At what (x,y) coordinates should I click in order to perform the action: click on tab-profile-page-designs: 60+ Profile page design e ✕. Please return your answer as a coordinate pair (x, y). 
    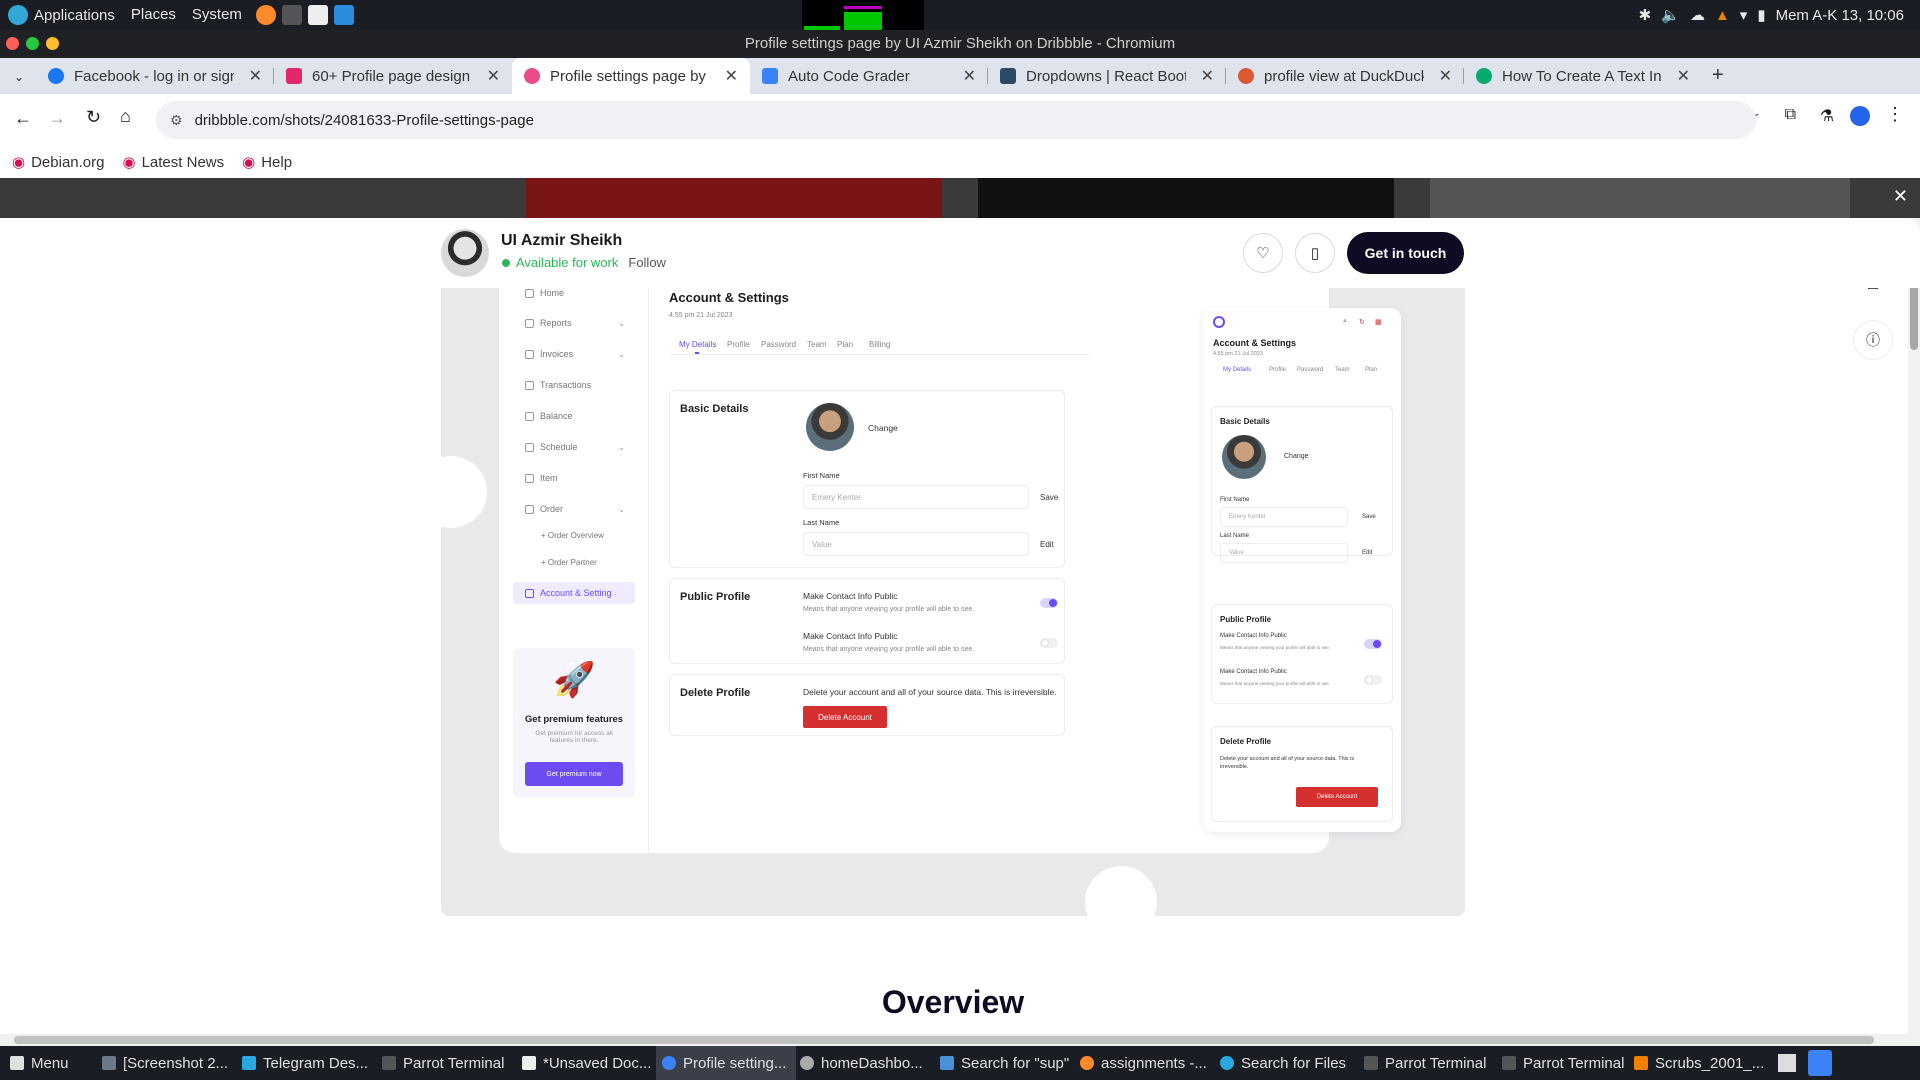
    Looking at the image, I should click on (393, 76).